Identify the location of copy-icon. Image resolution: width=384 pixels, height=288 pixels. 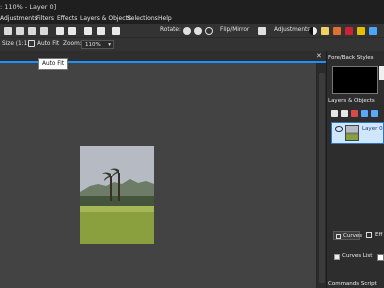
(8, 31).